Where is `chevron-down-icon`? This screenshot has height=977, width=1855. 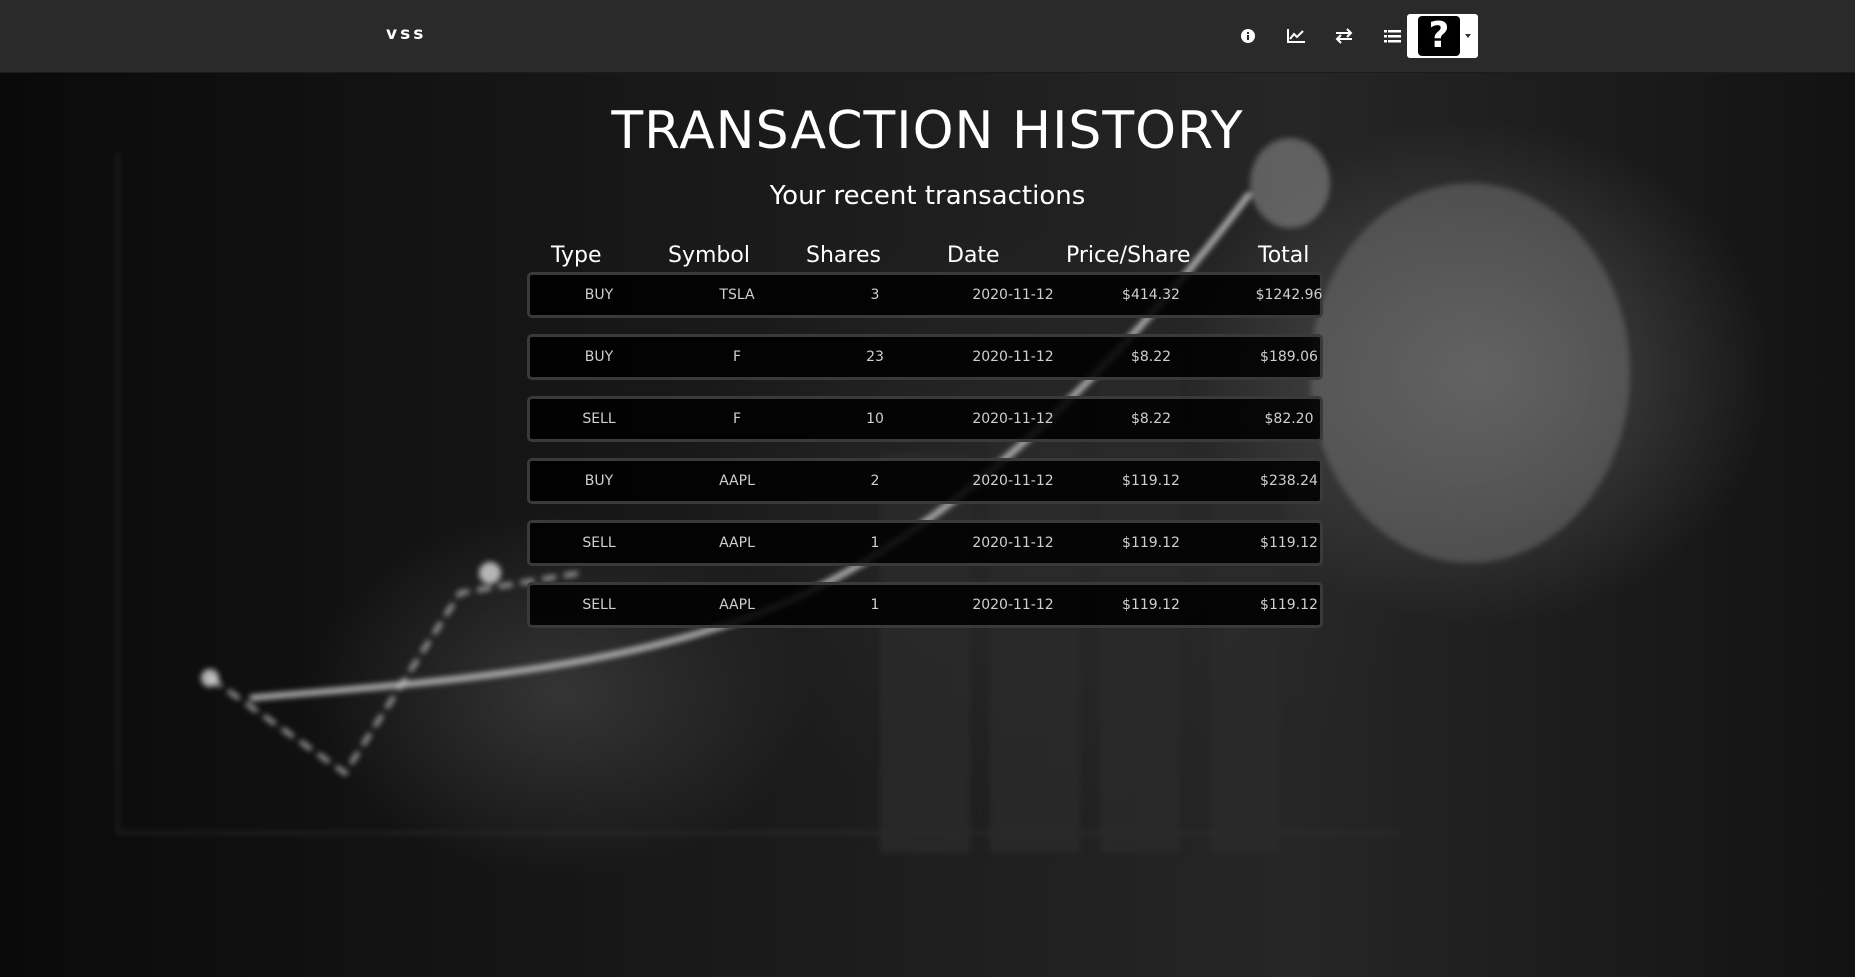
chevron-down-icon is located at coordinates (1468, 36).